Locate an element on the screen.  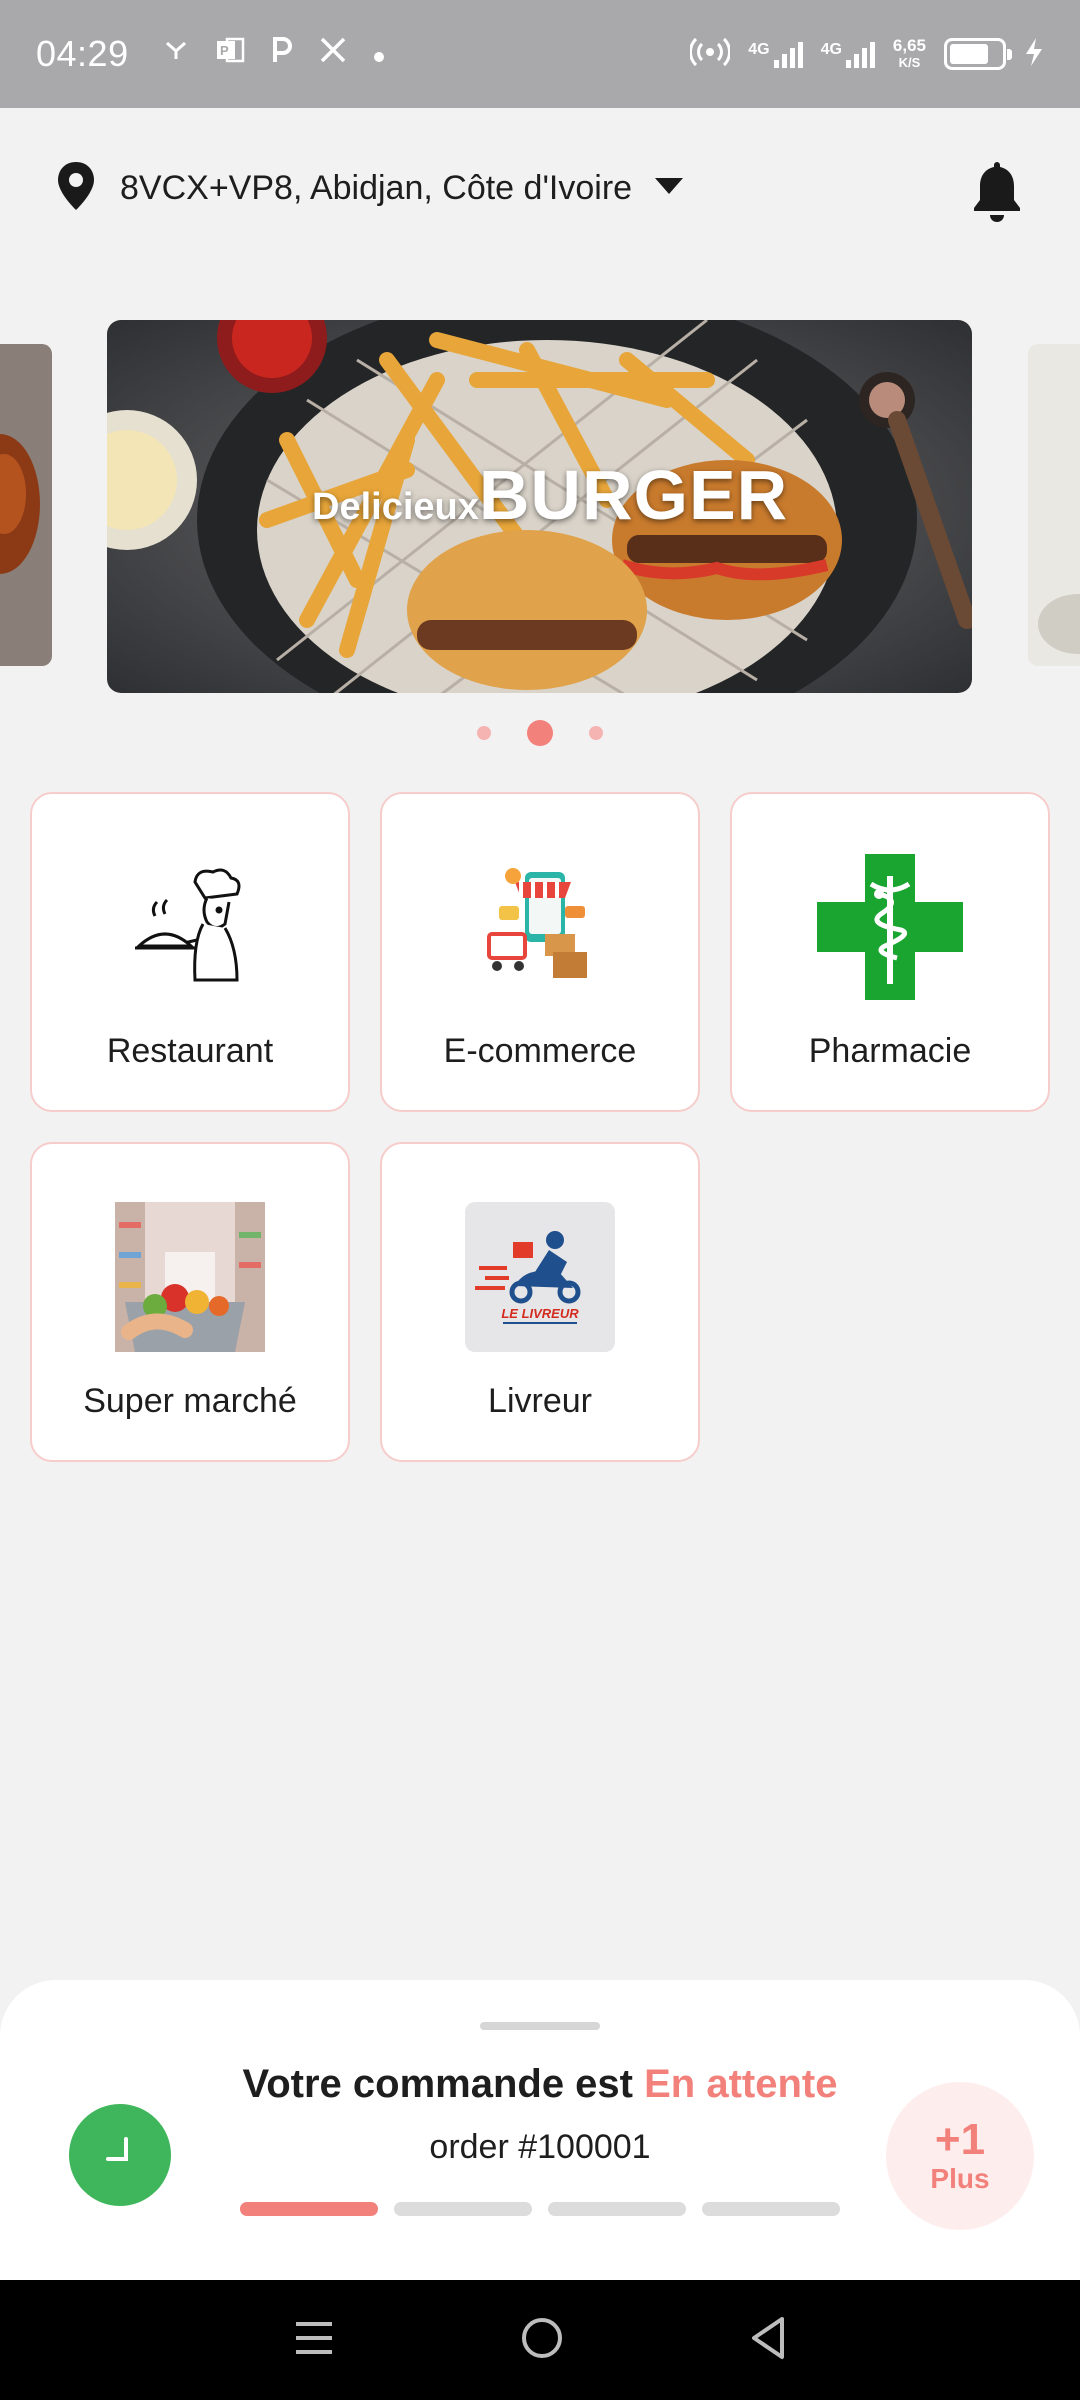
carousel-next-slide is located at coordinates (1054, 505).